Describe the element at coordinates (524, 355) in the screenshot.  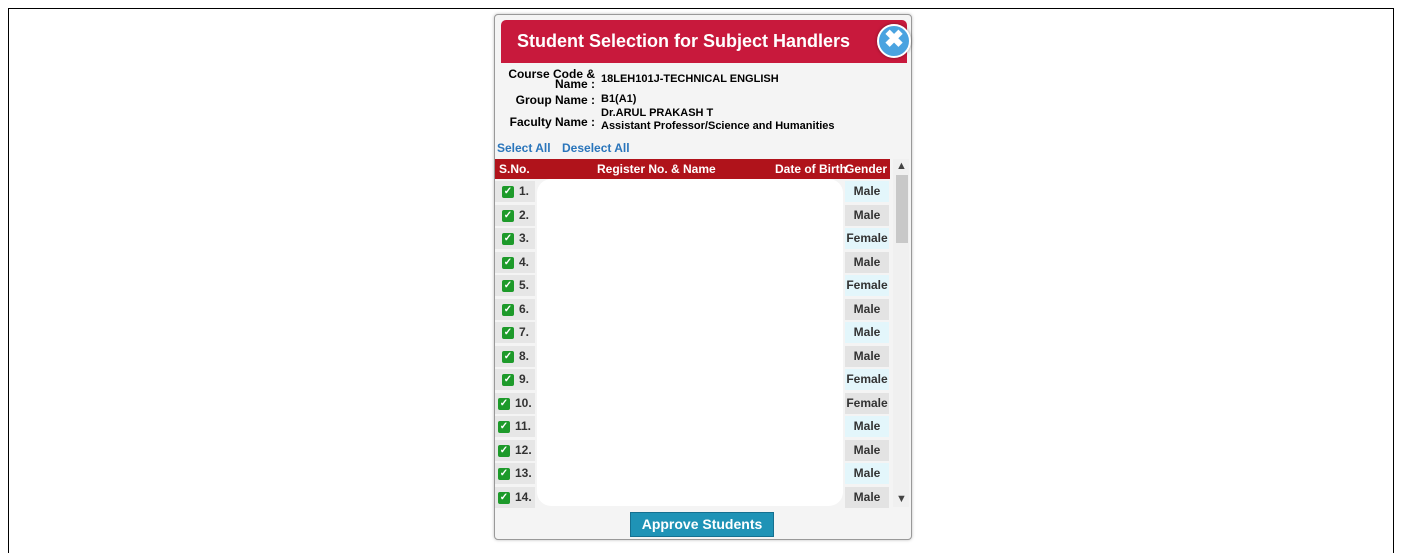
I see `row-sno: 8.` at that location.